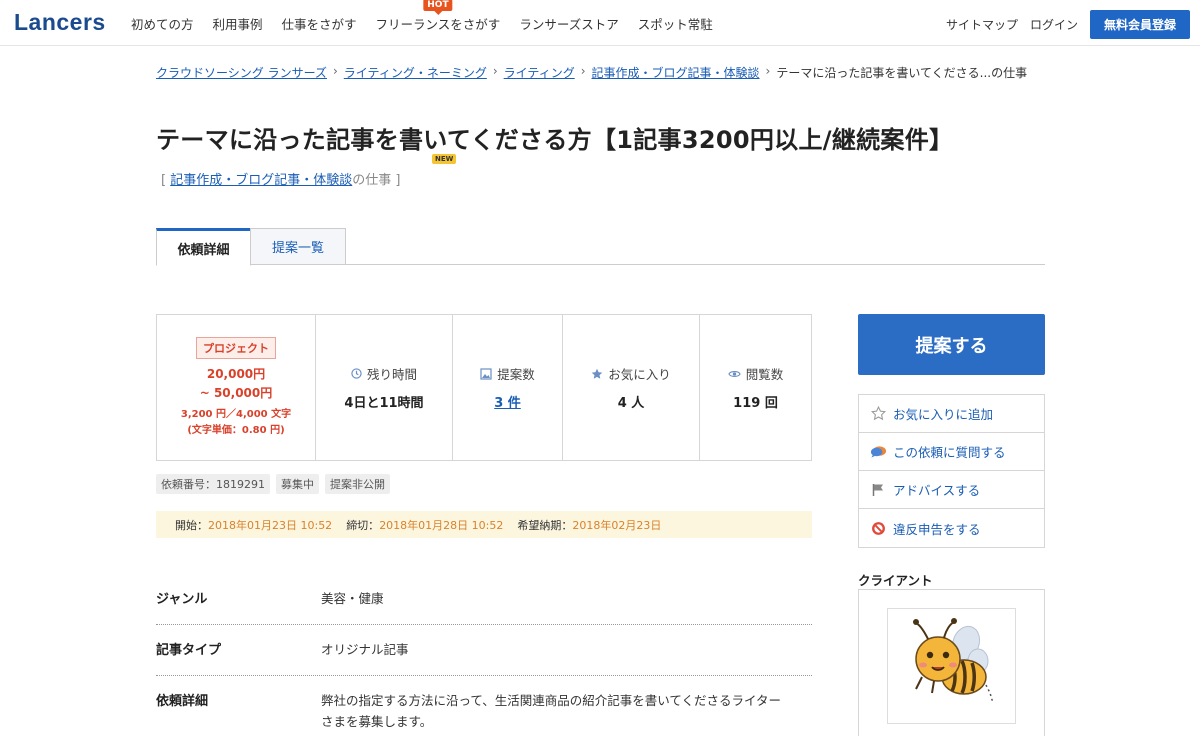 This screenshot has height=736, width=1200. What do you see at coordinates (261, 180) in the screenshot?
I see `category-link: 記事作成・ブログ記事・体験談` at bounding box center [261, 180].